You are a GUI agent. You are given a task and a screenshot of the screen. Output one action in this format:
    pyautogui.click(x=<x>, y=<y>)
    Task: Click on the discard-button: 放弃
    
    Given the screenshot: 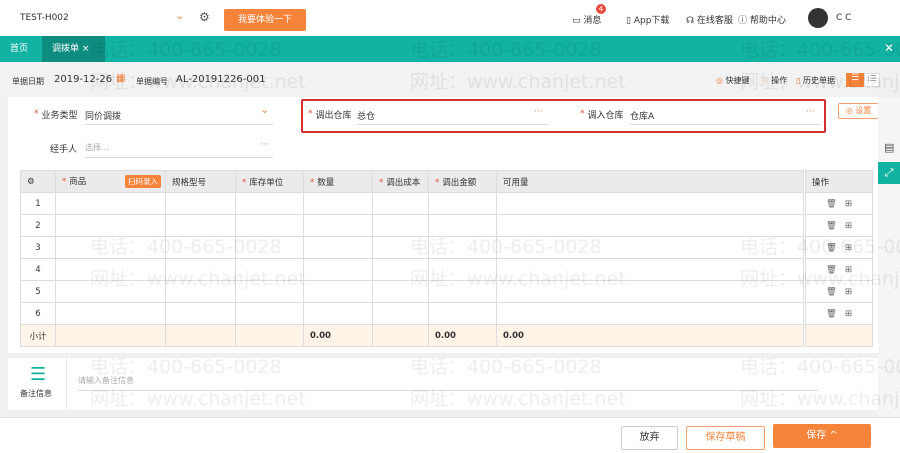 What is the action you would take?
    pyautogui.click(x=649, y=438)
    